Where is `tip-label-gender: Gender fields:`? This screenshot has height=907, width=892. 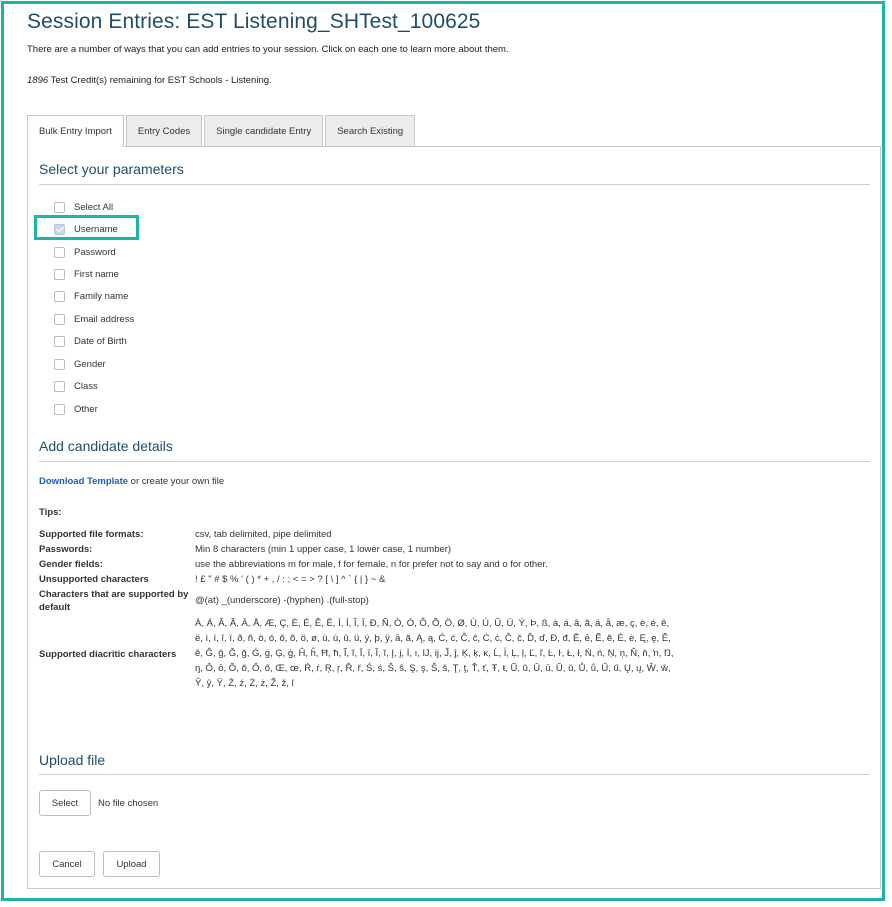 tip-label-gender: Gender fields: is located at coordinates (71, 564).